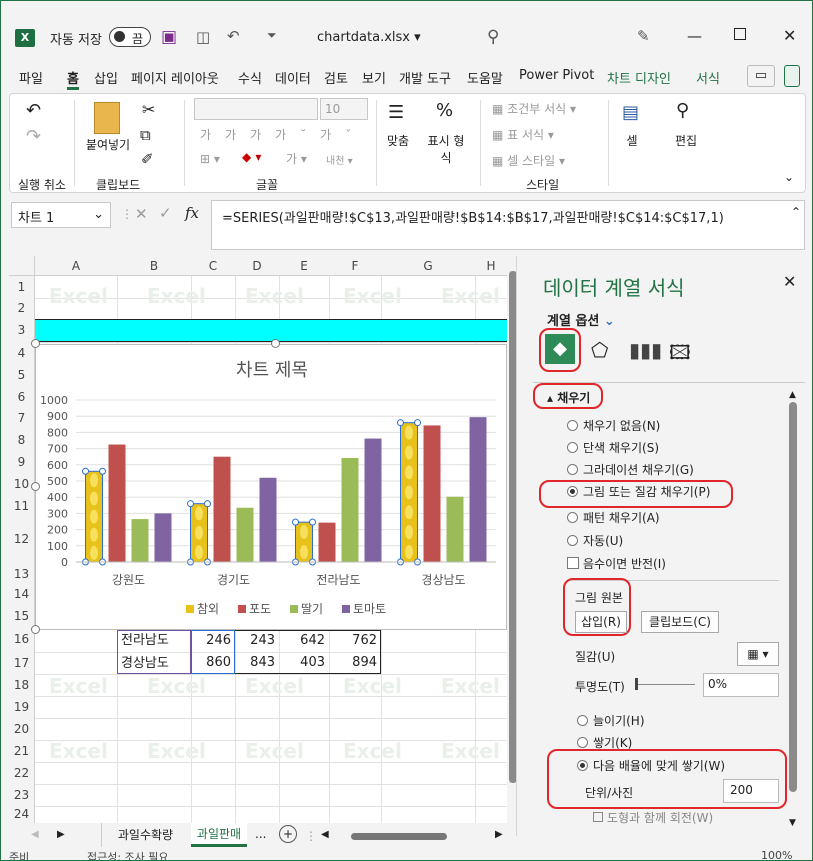 This screenshot has width=813, height=861. I want to click on expand-formula-icon: ⌃, so click(796, 212).